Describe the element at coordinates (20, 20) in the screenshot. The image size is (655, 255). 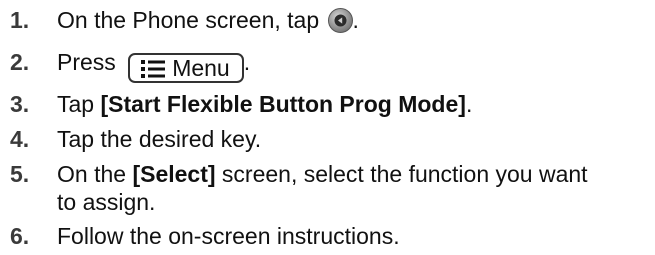
I see `step-number: 1.` at that location.